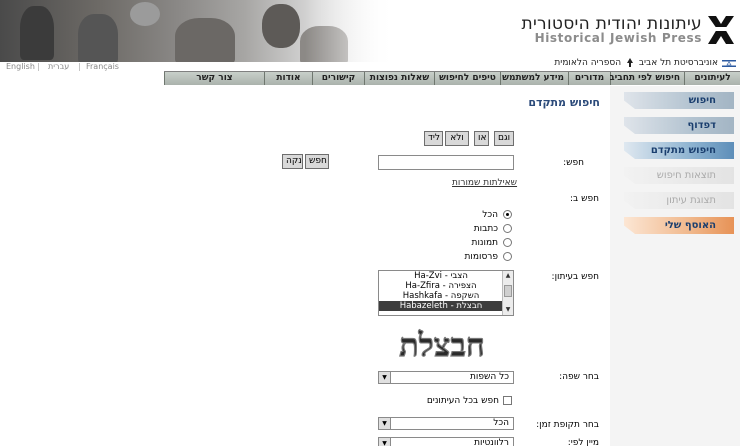  Describe the element at coordinates (446, 377) in the screenshot. I see `language-dropdown: כל השפות ▼` at that location.